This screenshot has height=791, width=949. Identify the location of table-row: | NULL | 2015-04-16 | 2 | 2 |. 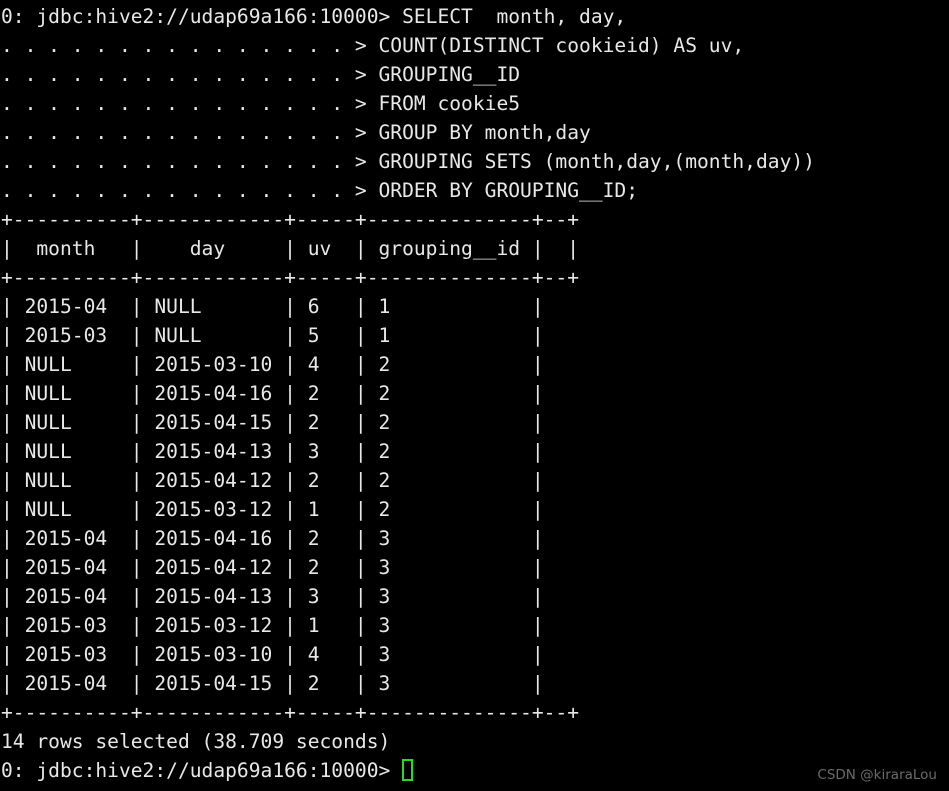
(272, 393).